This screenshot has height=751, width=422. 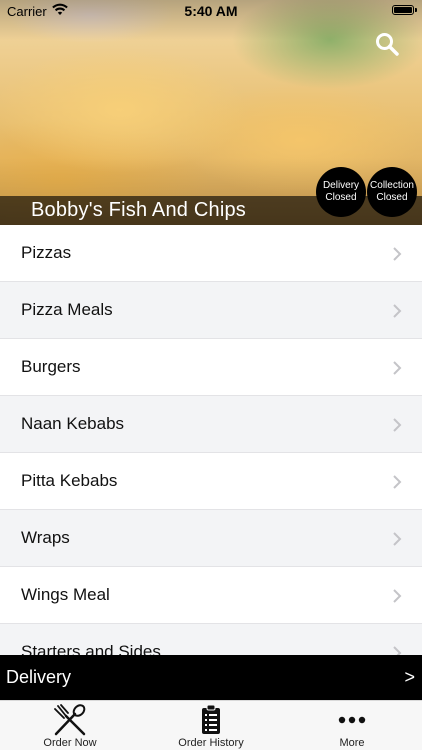 I want to click on menu-item-label: Naan Kebabs, so click(x=73, y=423).